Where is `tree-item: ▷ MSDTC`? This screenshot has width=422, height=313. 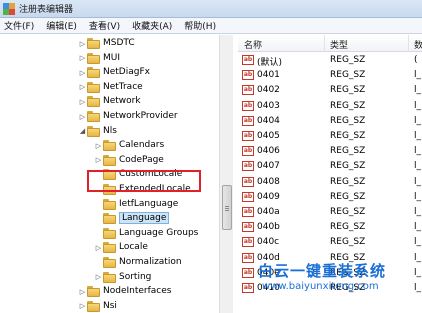 tree-item: ▷ MSDTC is located at coordinates (111, 44).